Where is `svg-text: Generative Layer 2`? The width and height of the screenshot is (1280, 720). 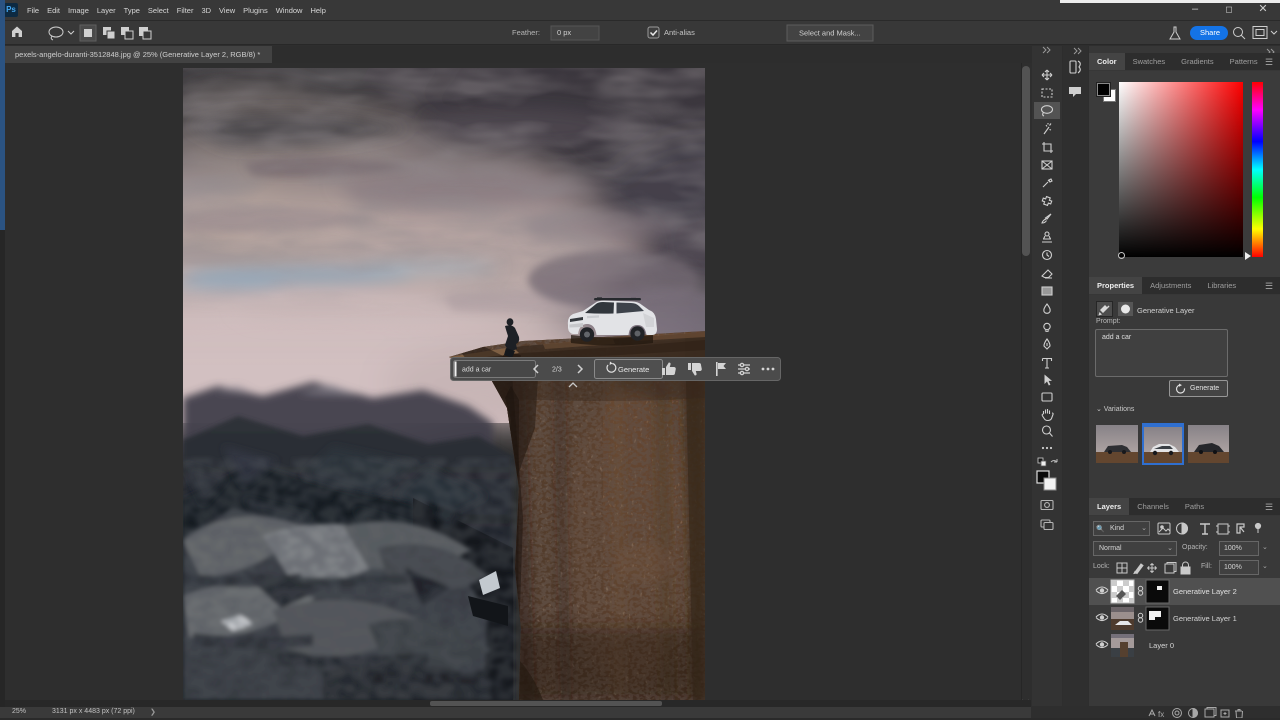
svg-text: Generative Layer 2 is located at coordinates (1205, 591).